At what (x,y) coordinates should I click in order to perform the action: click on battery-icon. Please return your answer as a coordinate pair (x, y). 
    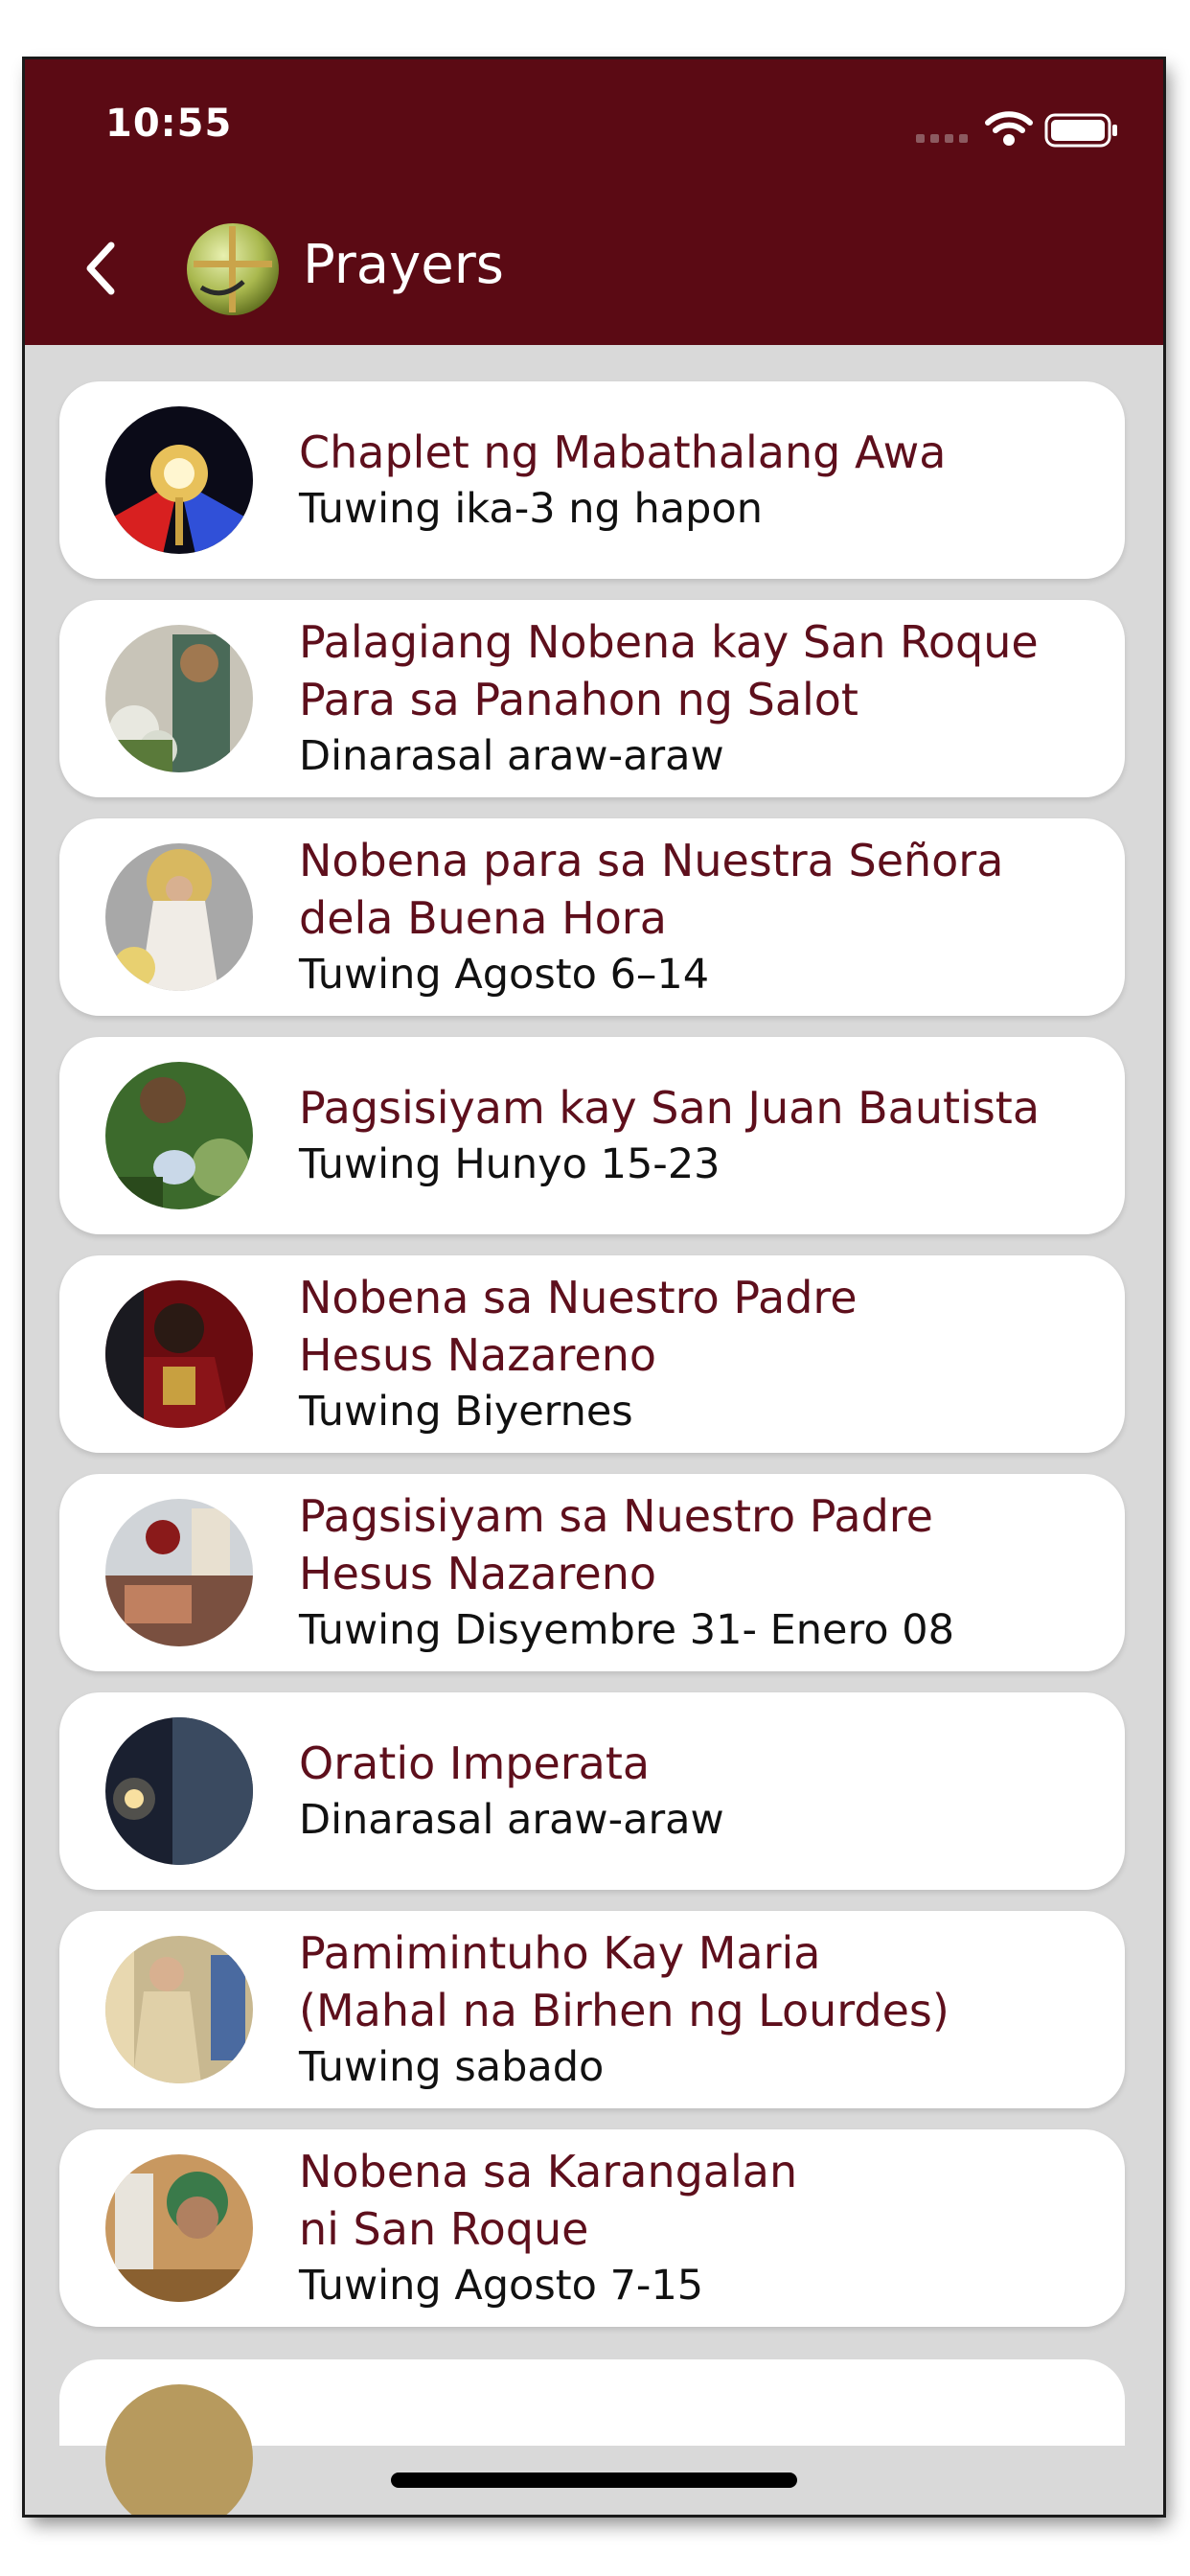
    Looking at the image, I should click on (1080, 130).